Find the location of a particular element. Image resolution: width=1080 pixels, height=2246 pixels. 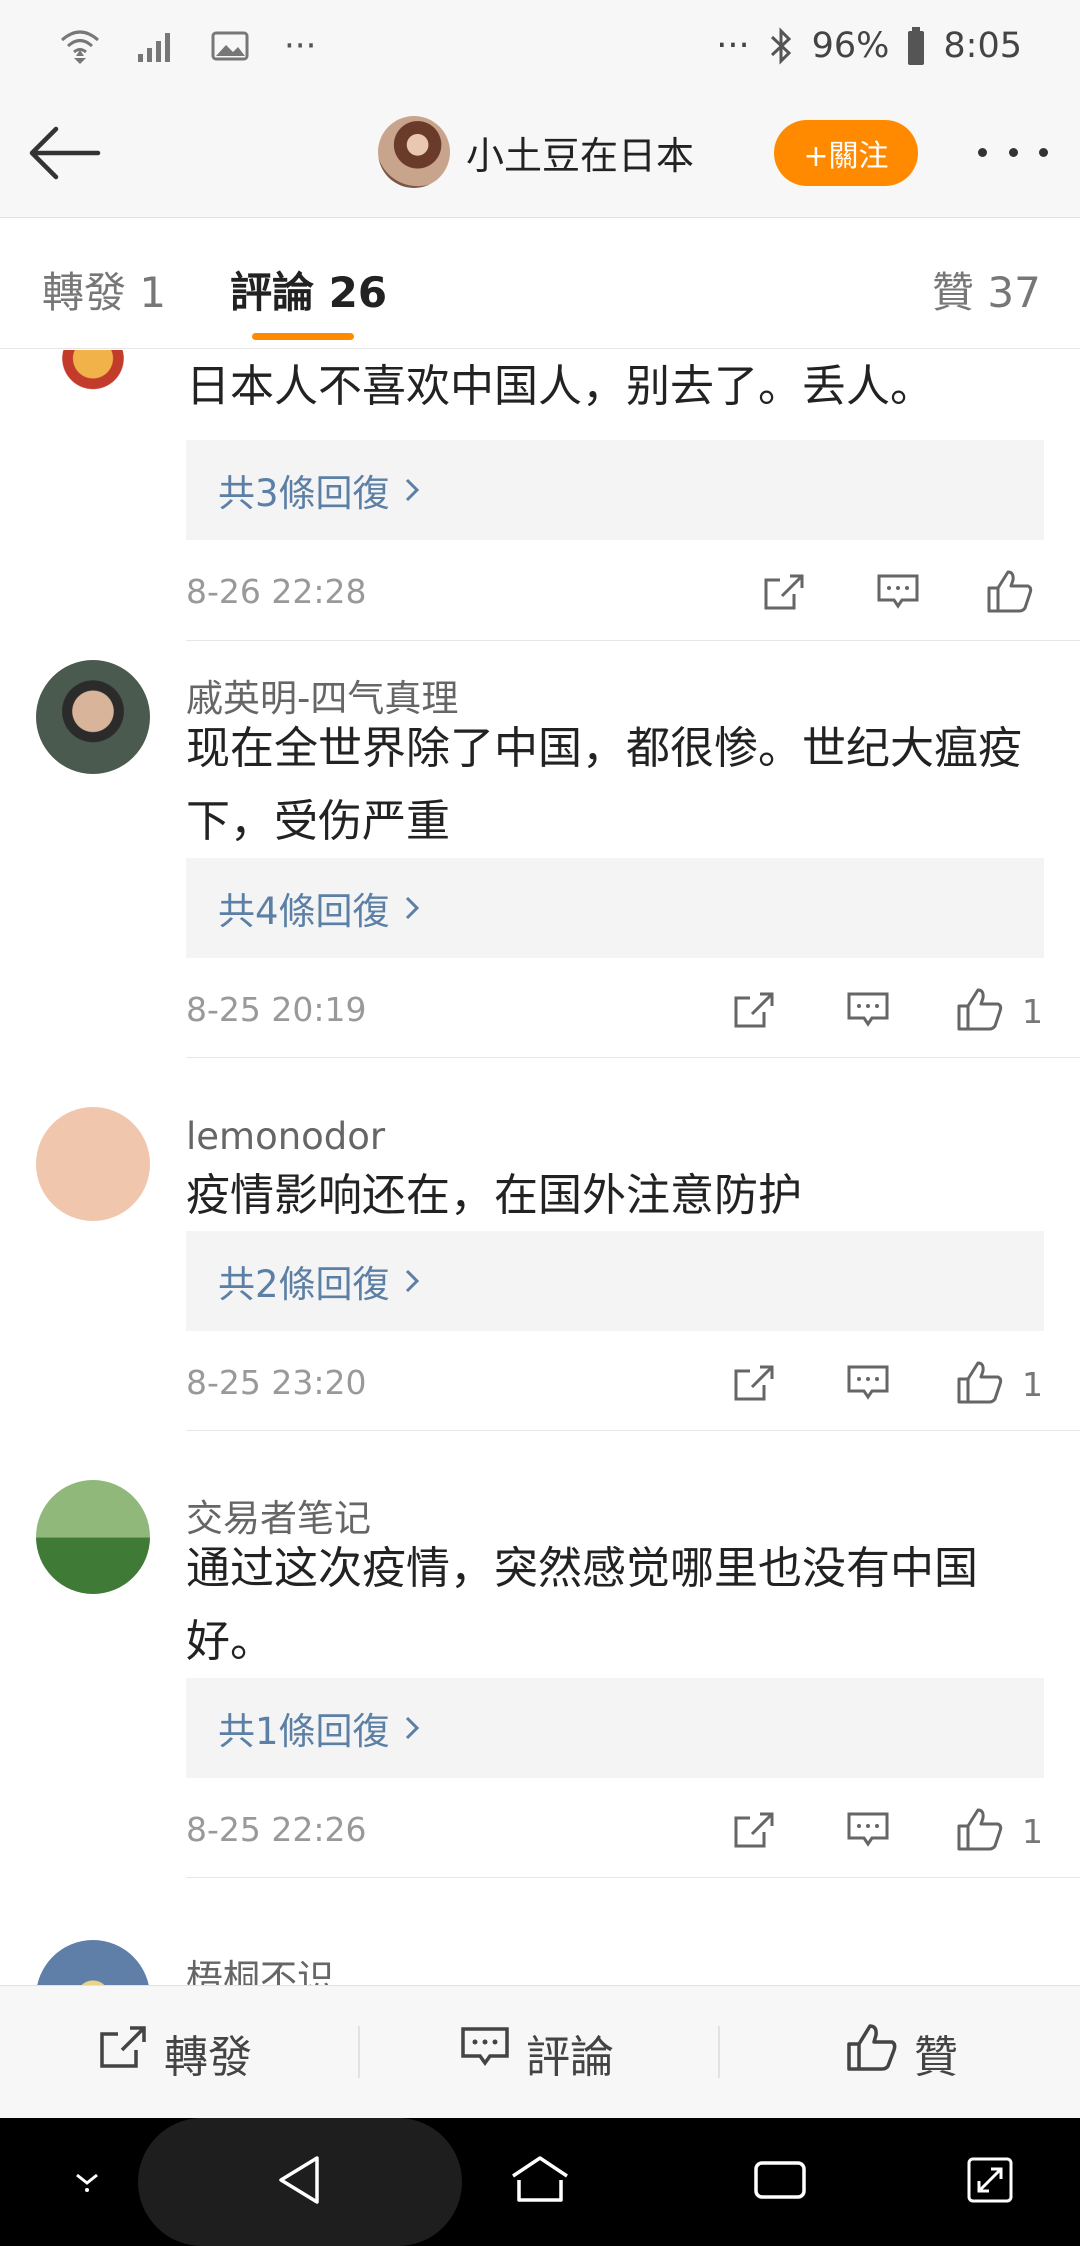

view-replies-button: 共3條回復 is located at coordinates (615, 490).